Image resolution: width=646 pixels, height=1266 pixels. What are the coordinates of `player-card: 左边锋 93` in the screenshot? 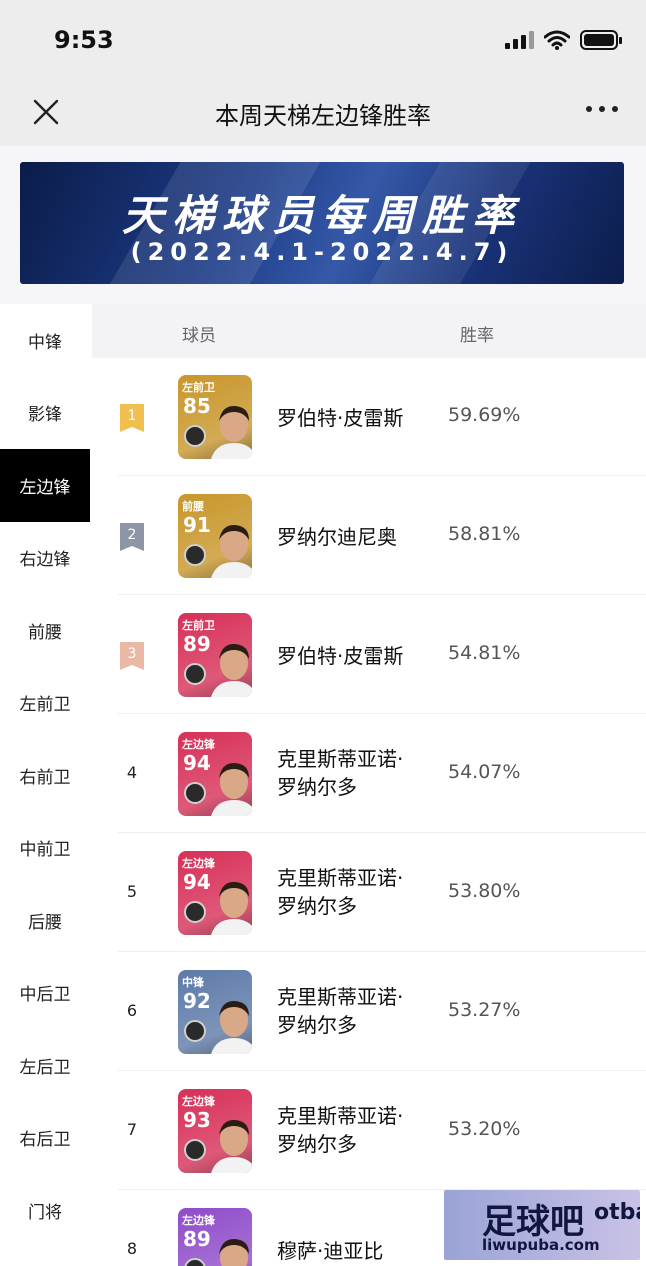 It's located at (215, 1131).